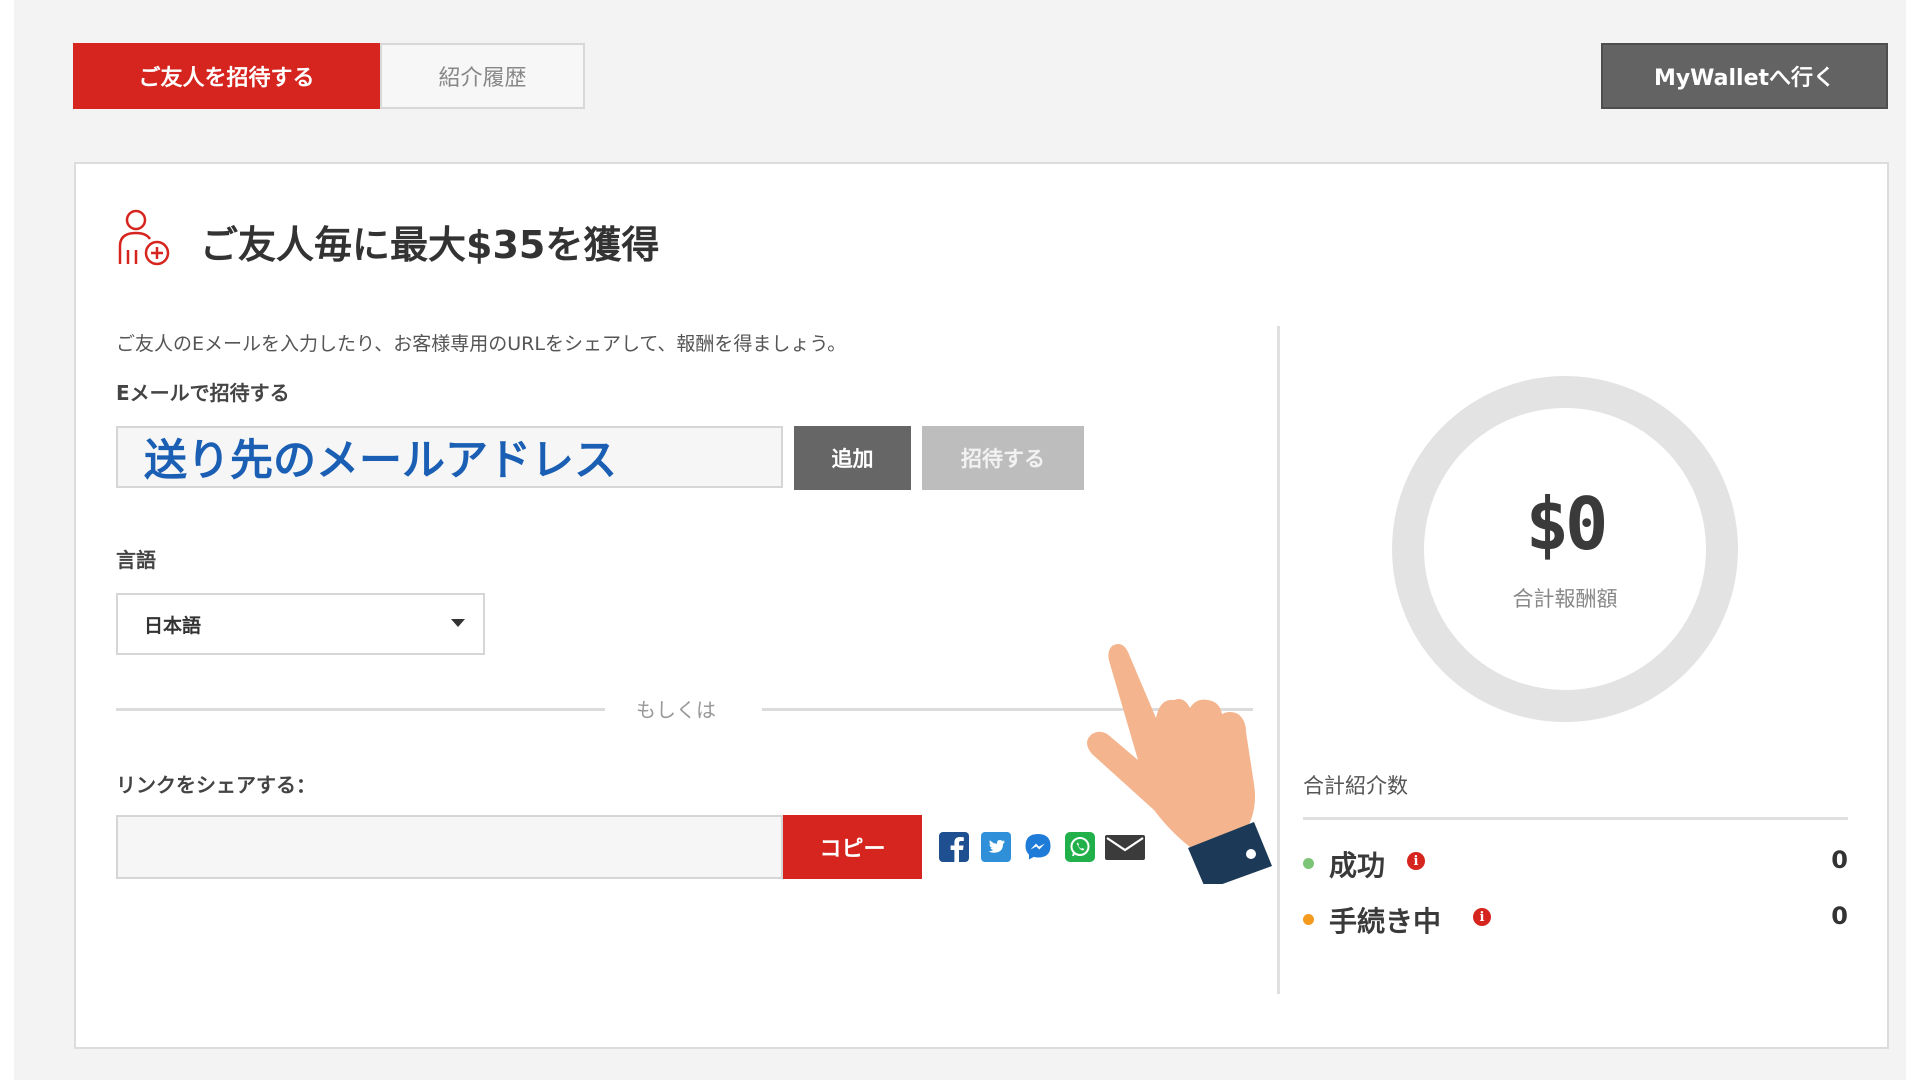 Image resolution: width=1920 pixels, height=1080 pixels. What do you see at coordinates (1355, 786) in the screenshot?
I see `total-referrals-title: 合計紹介数` at bounding box center [1355, 786].